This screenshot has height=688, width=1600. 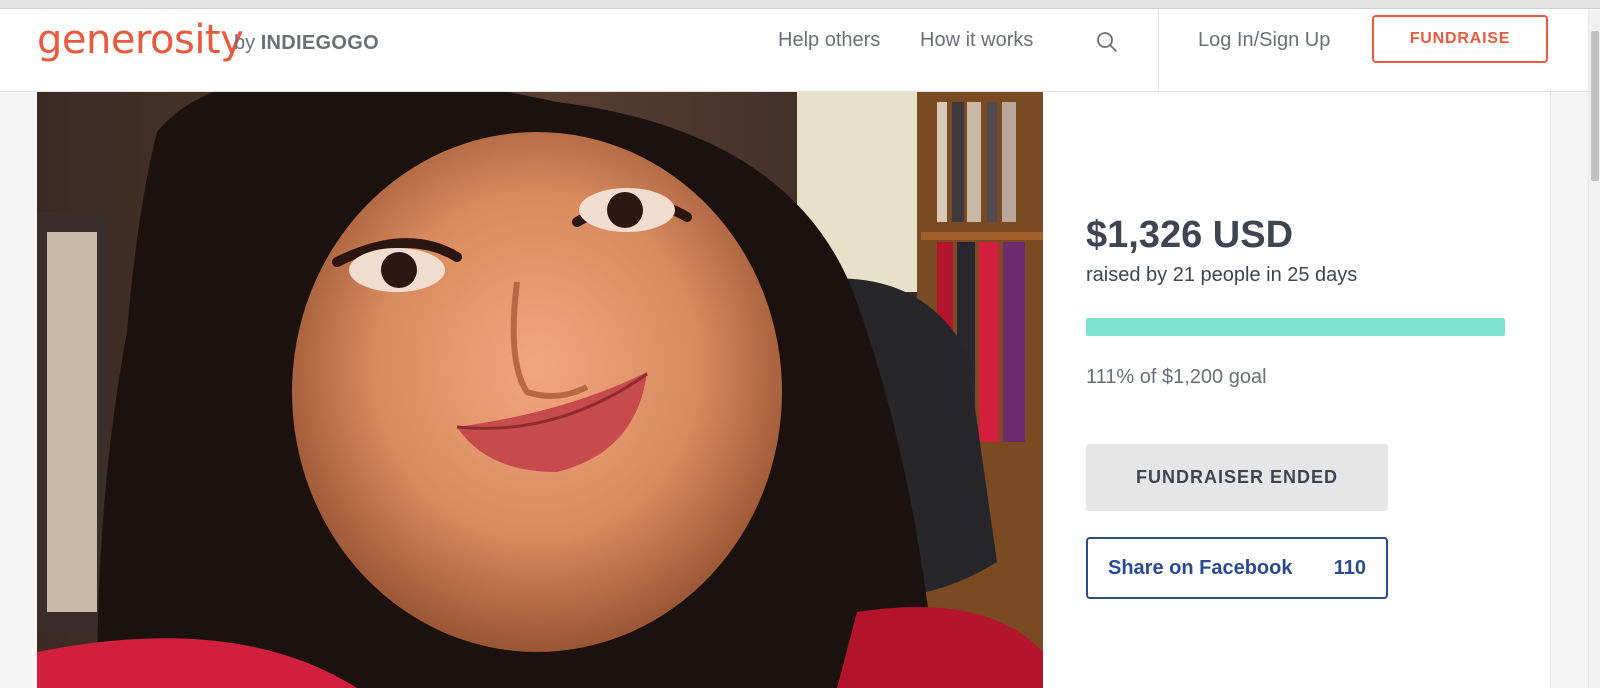 I want to click on fundraiser-ended-button: FUNDRAISER ENDED, so click(x=1237, y=477).